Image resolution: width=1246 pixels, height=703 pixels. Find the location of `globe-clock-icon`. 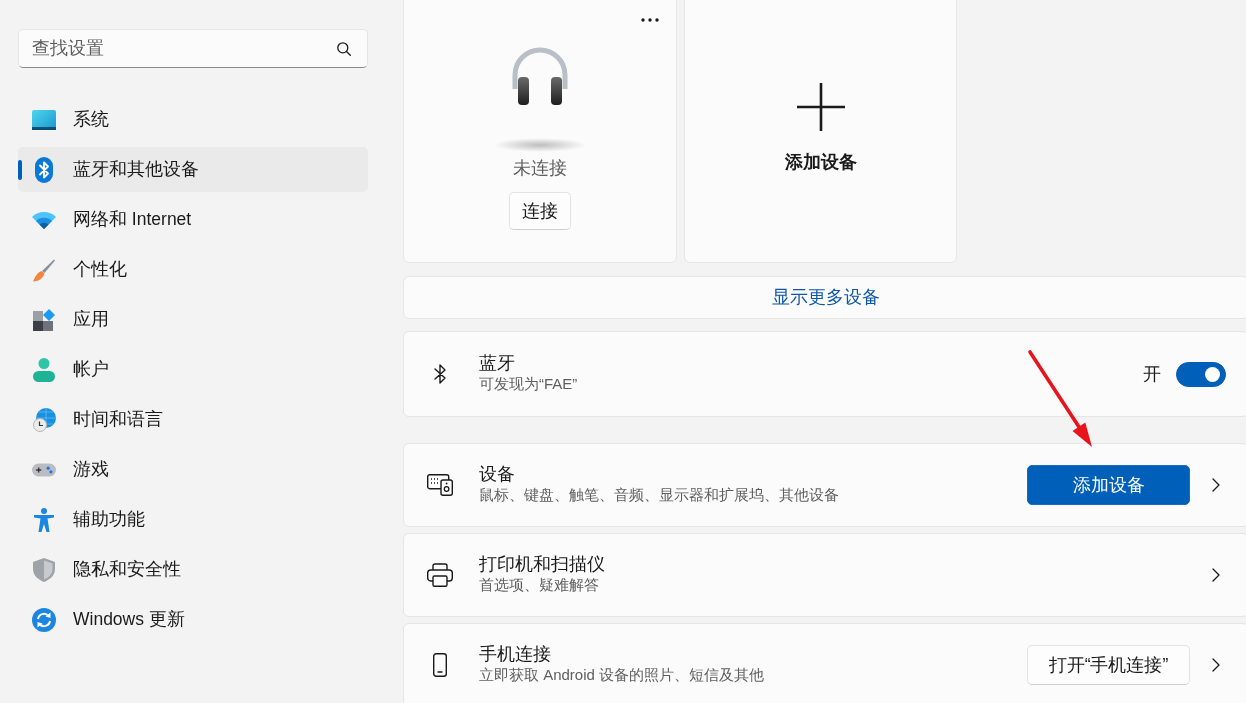

globe-clock-icon is located at coordinates (44, 419).